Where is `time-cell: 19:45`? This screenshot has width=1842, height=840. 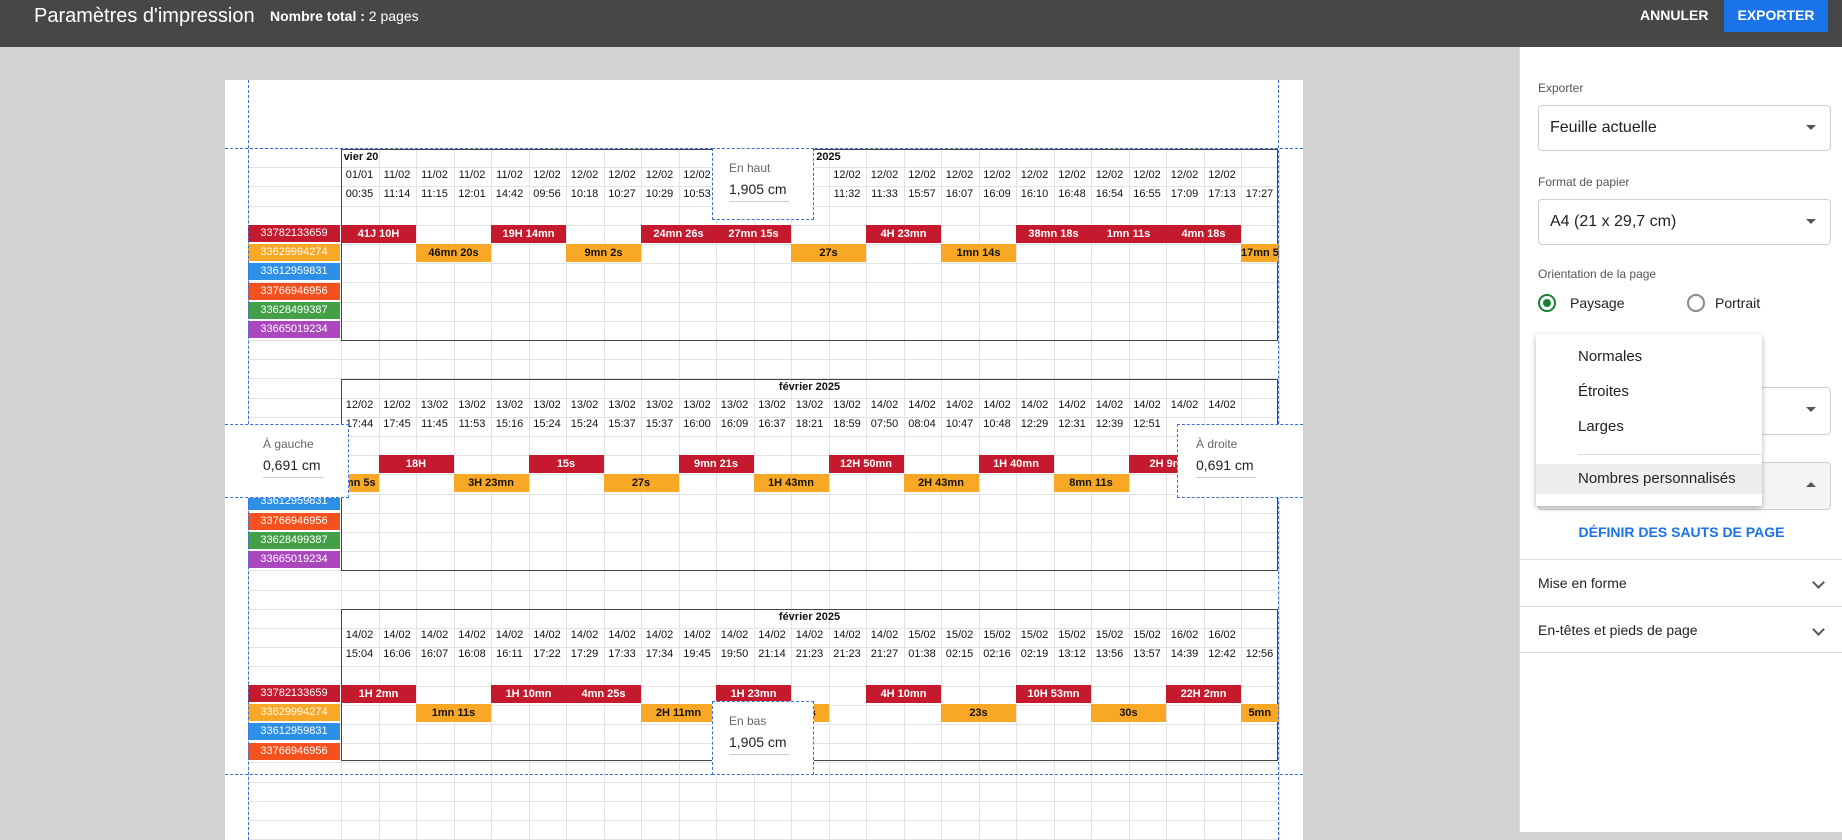 time-cell: 19:45 is located at coordinates (697, 654).